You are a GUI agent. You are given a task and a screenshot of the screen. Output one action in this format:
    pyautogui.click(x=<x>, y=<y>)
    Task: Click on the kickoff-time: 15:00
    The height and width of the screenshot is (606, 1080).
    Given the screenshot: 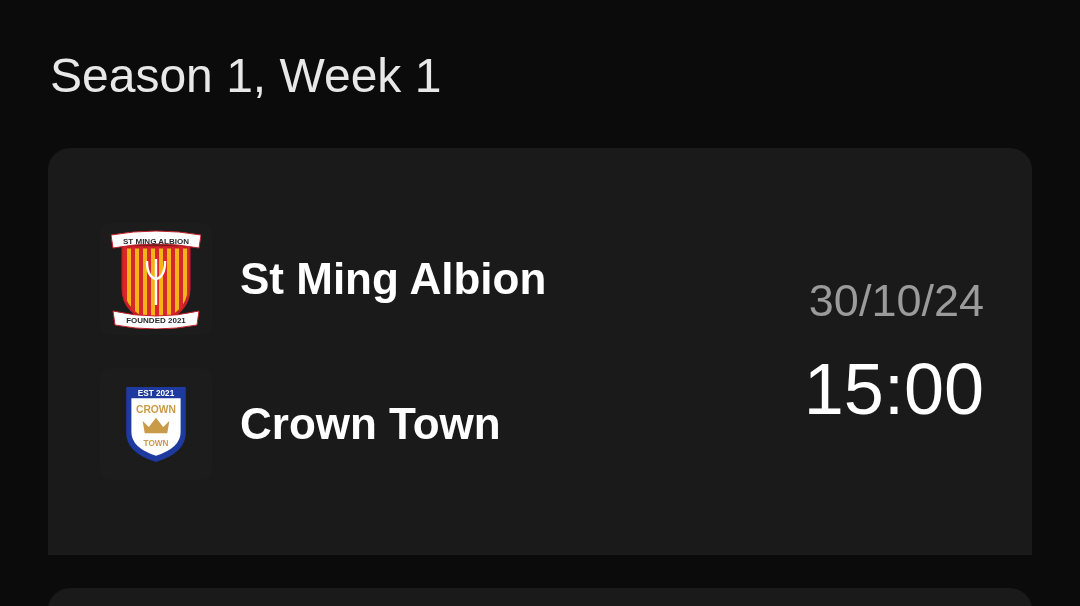 What is the action you would take?
    pyautogui.click(x=893, y=389)
    